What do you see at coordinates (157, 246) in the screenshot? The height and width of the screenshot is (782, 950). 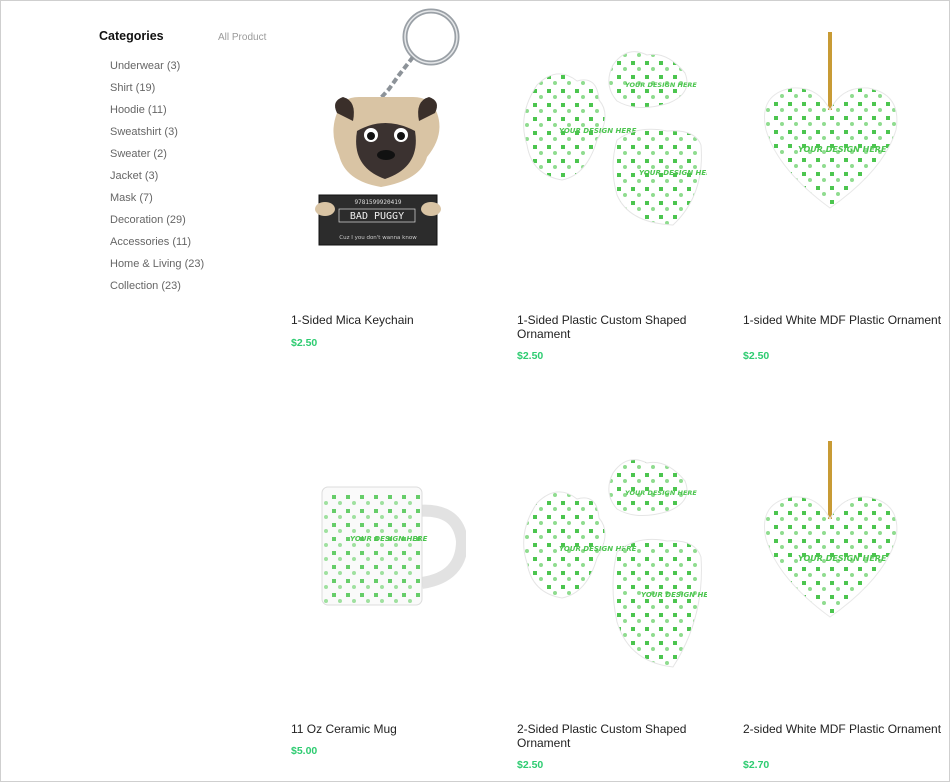 I see `category-item-accessories: Accessories (11)` at bounding box center [157, 246].